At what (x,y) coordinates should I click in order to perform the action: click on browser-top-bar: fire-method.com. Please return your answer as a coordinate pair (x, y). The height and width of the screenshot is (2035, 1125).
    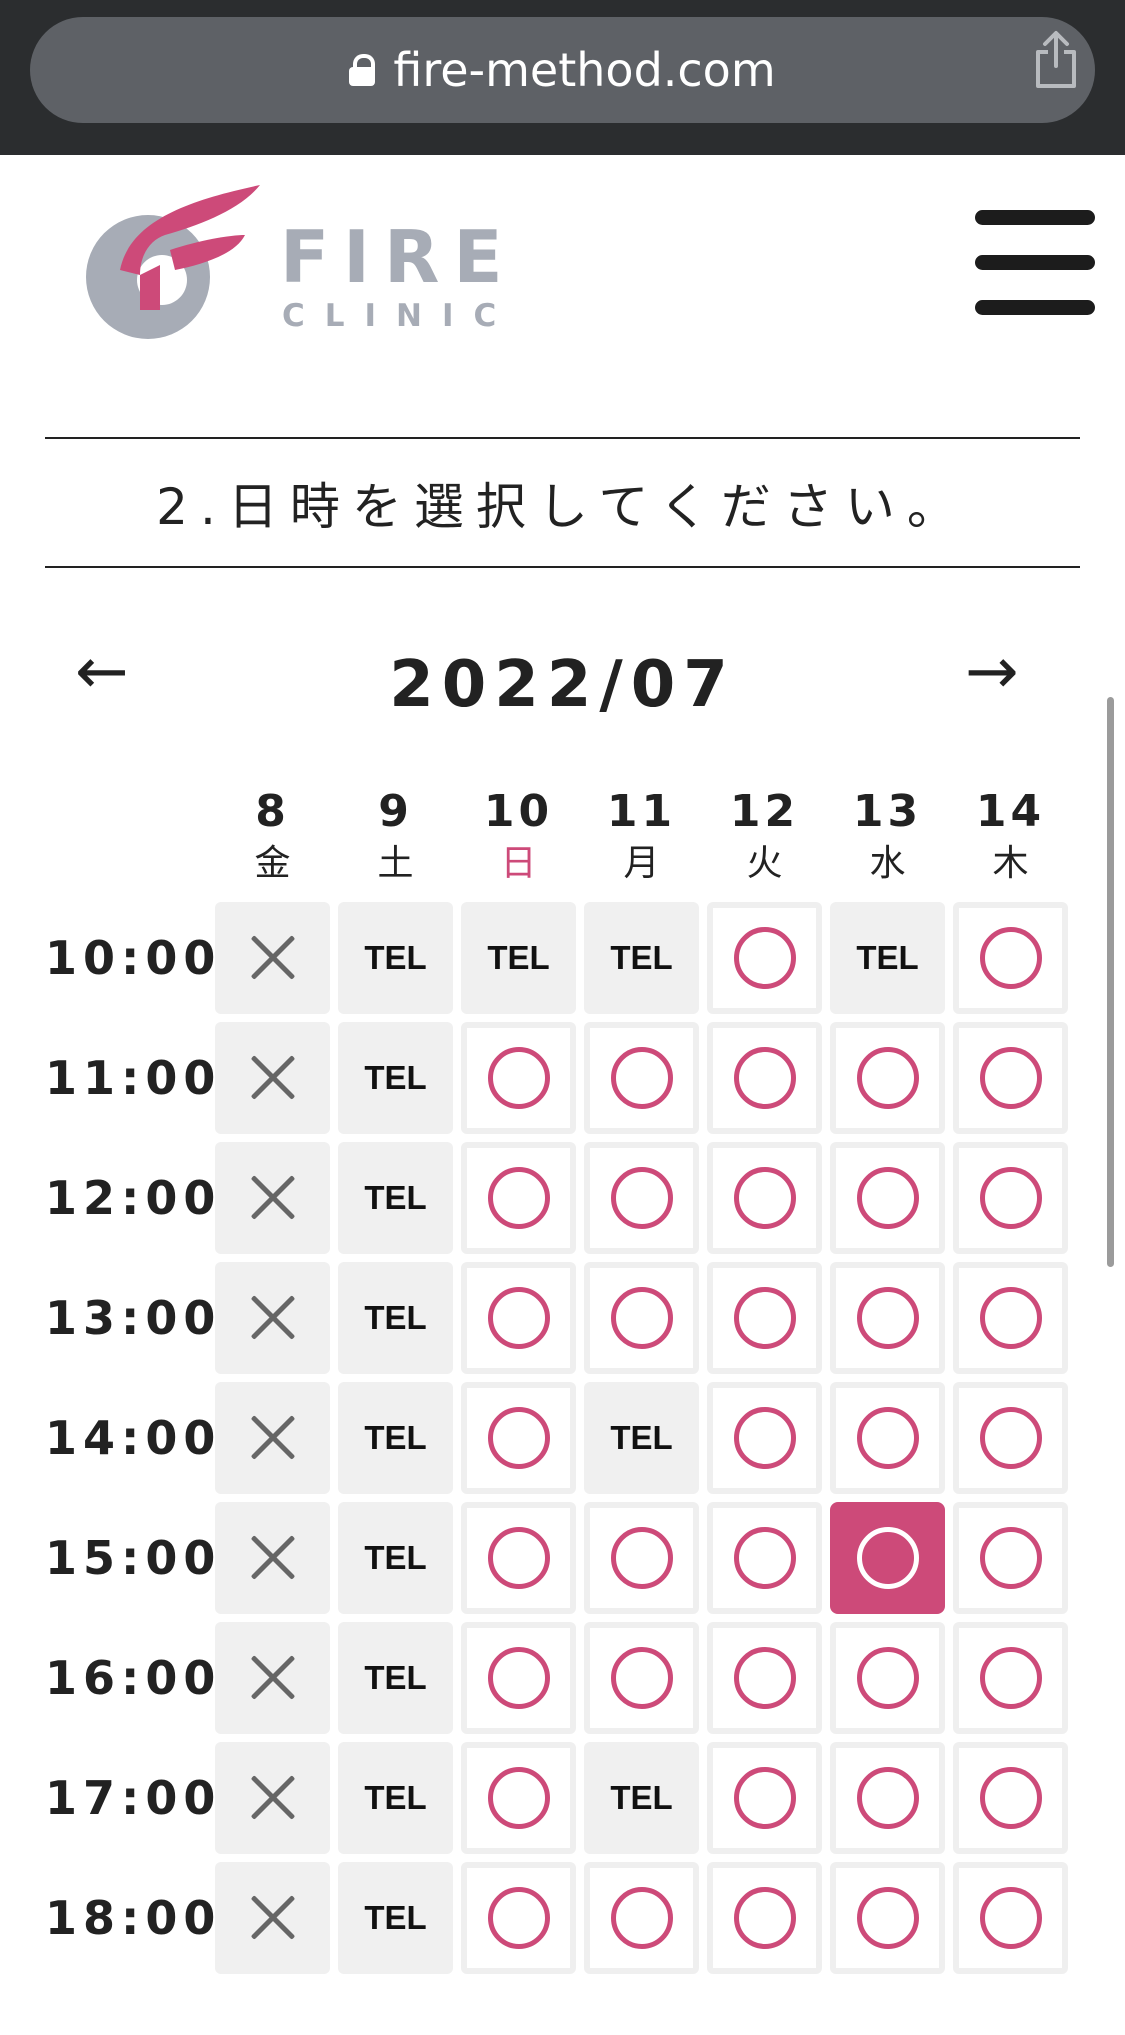
    Looking at the image, I should click on (562, 77).